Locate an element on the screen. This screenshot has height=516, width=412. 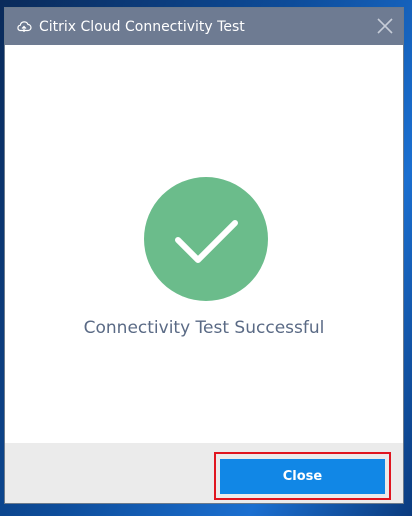
title-bar: Citrix Cloud Connectivity Test is located at coordinates (204, 26).